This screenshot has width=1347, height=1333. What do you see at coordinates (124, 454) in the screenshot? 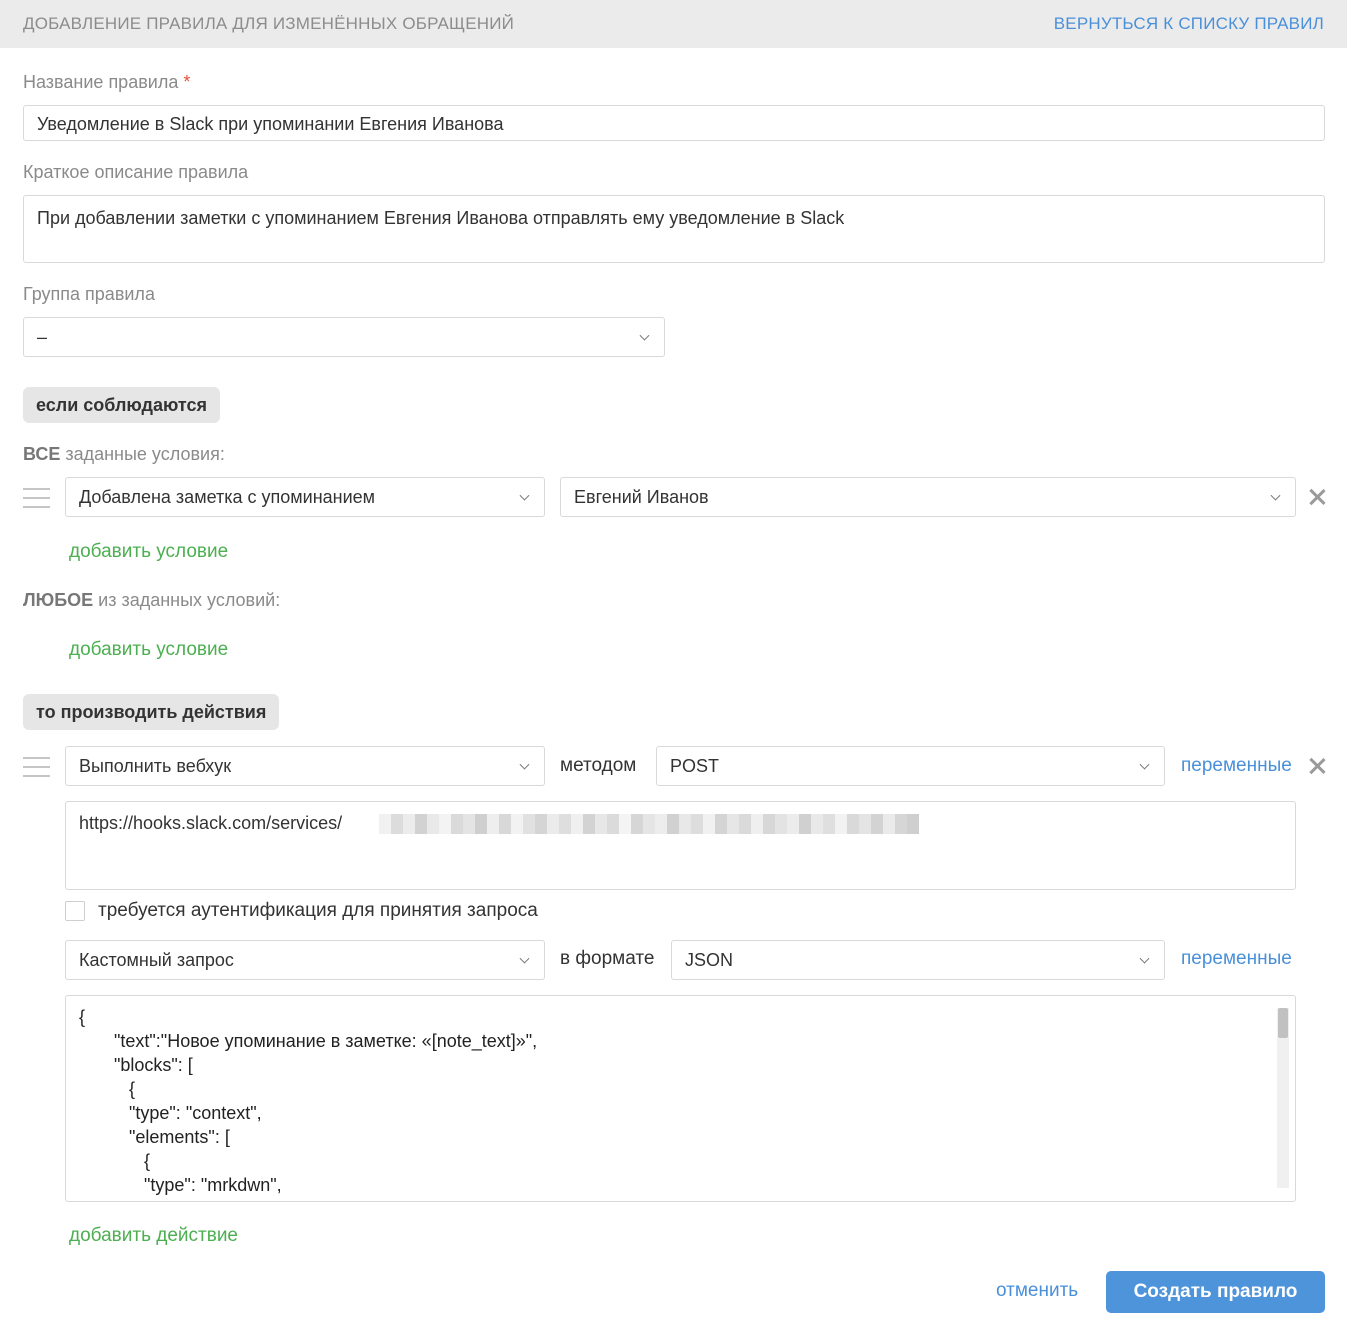
I see `all-conditions-title: ВСЕ заданные условия:` at bounding box center [124, 454].